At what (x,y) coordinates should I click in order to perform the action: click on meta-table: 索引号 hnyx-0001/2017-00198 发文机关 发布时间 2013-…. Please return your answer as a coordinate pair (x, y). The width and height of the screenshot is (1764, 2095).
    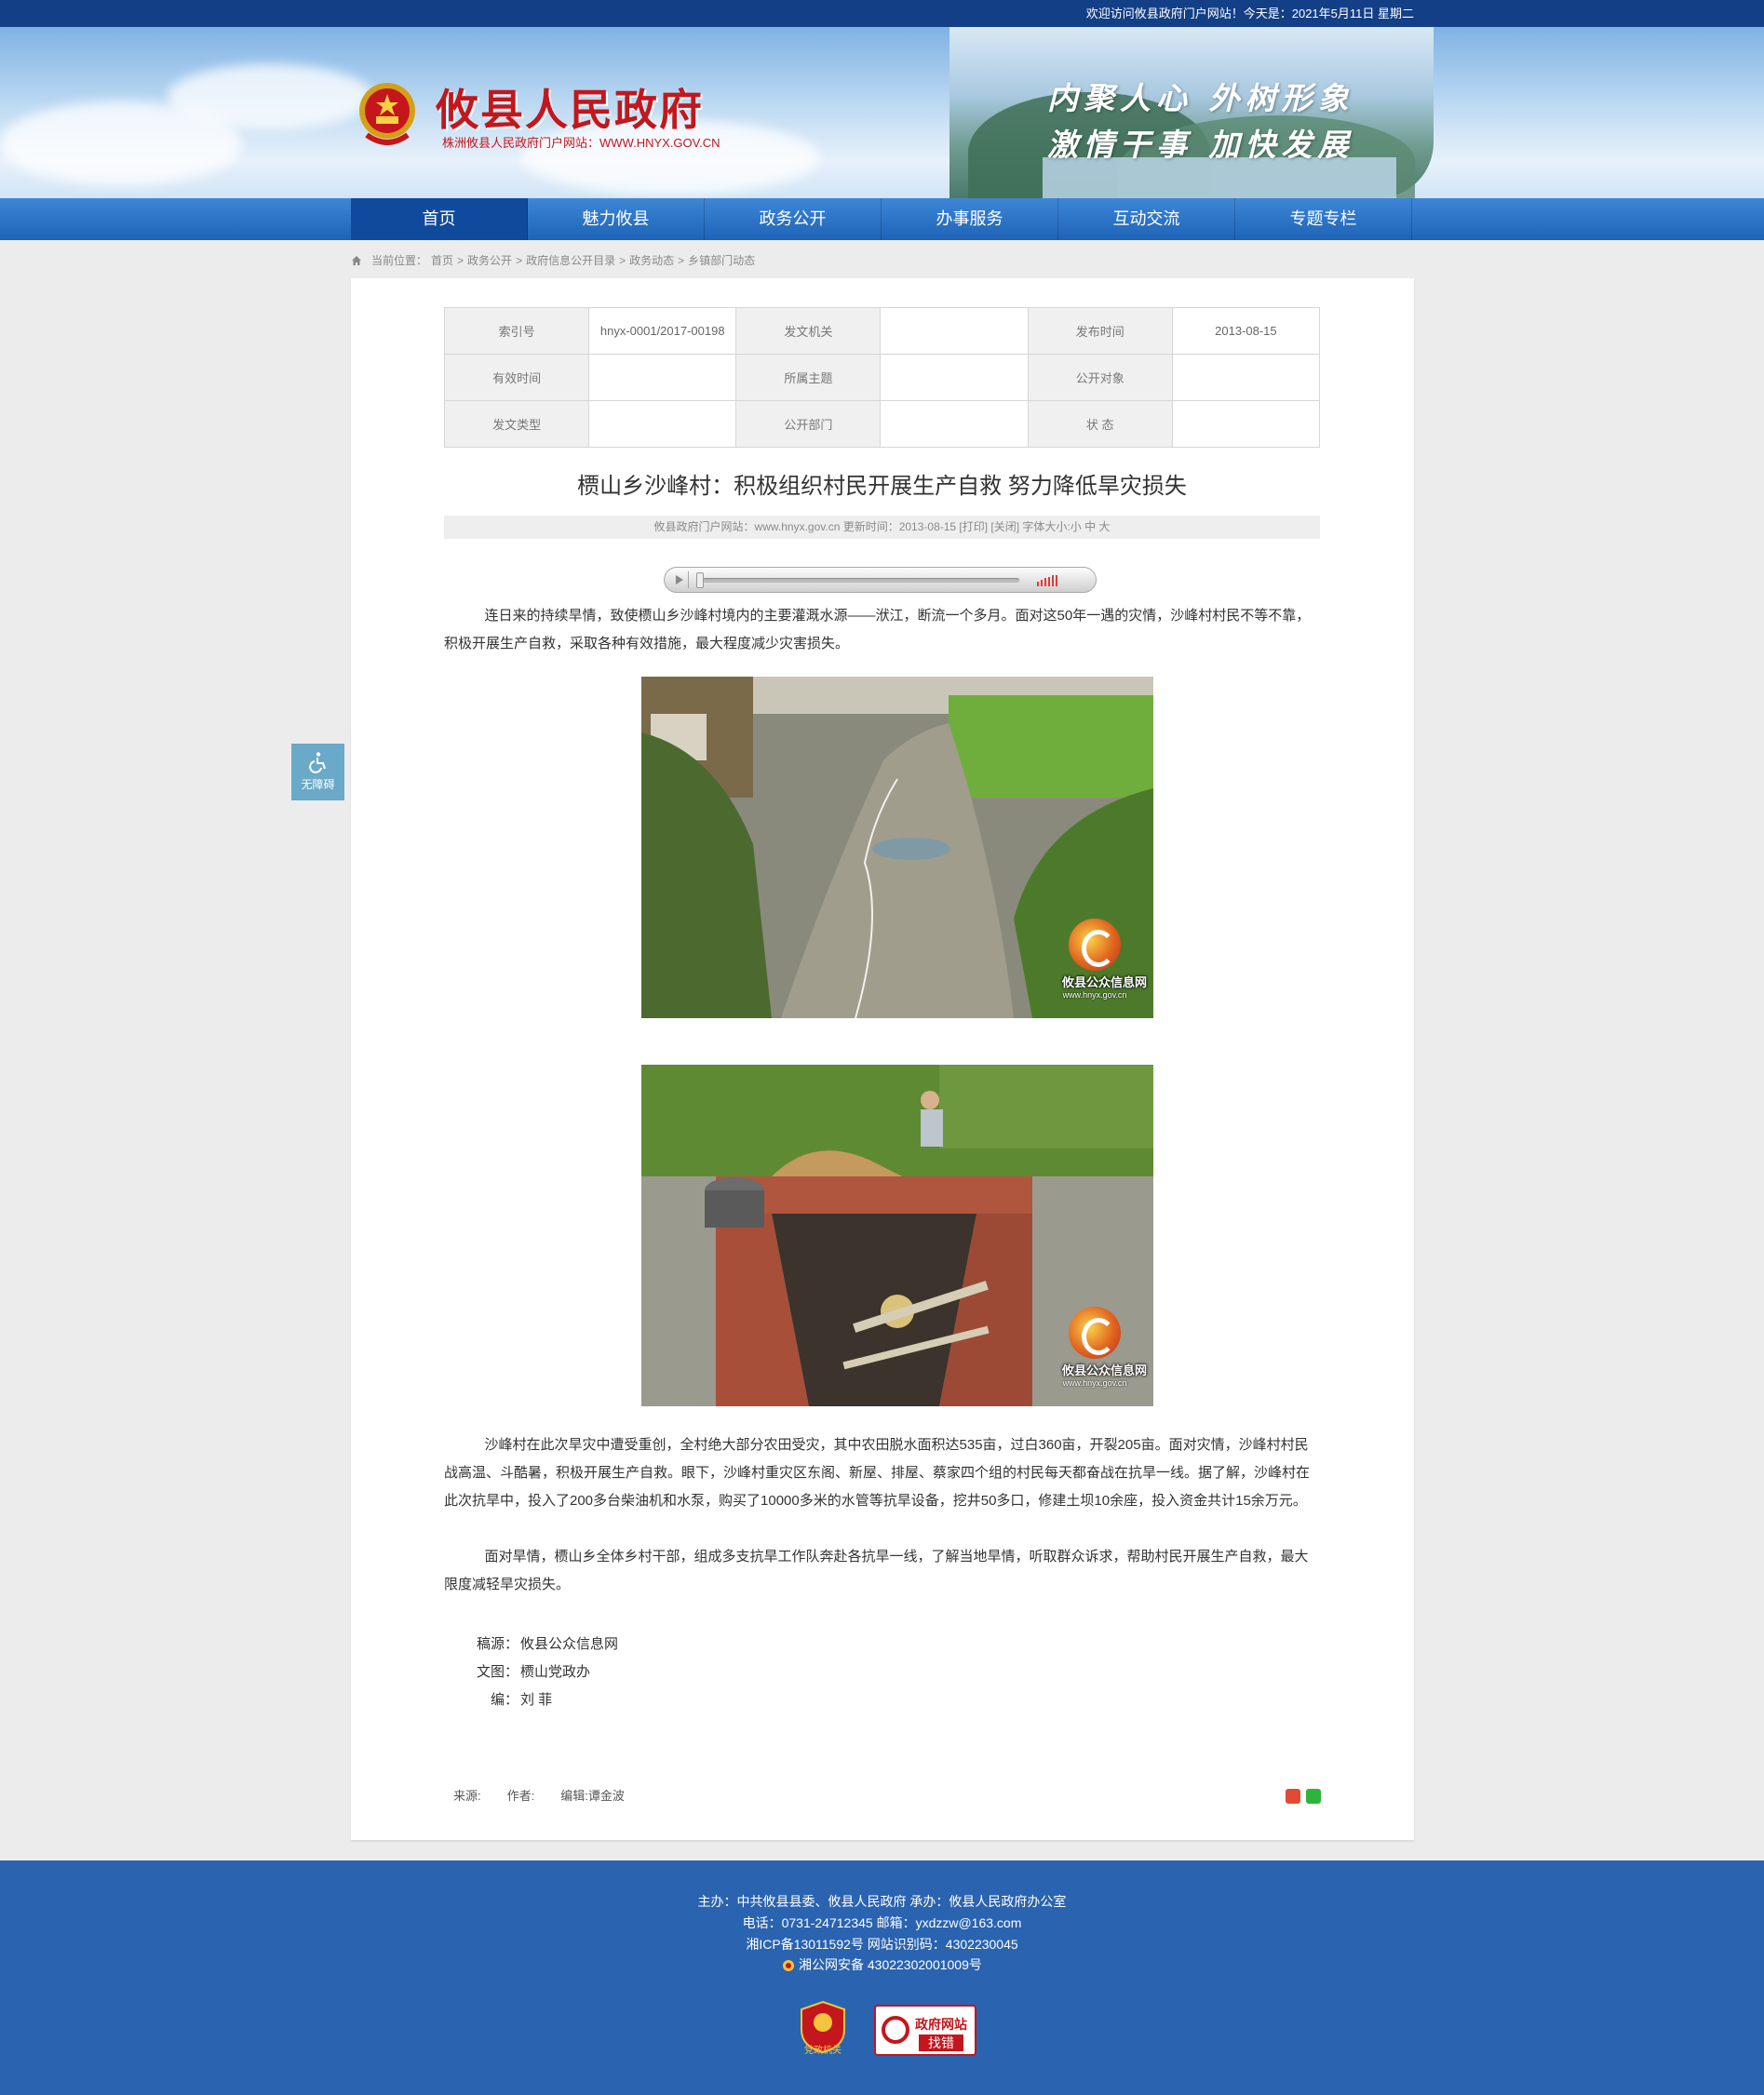
    Looking at the image, I should click on (882, 377).